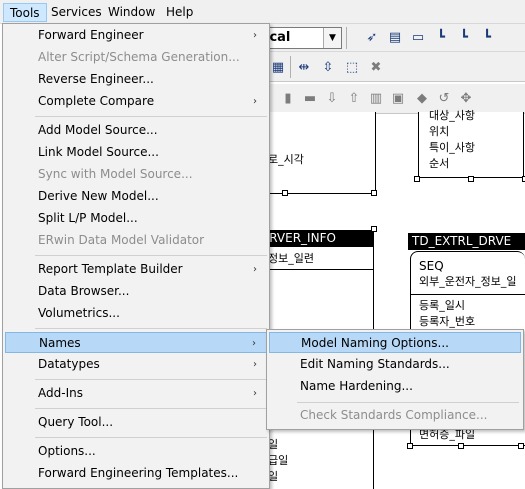  What do you see at coordinates (398, 99) in the screenshot?
I see `same-size-icon: ▣` at bounding box center [398, 99].